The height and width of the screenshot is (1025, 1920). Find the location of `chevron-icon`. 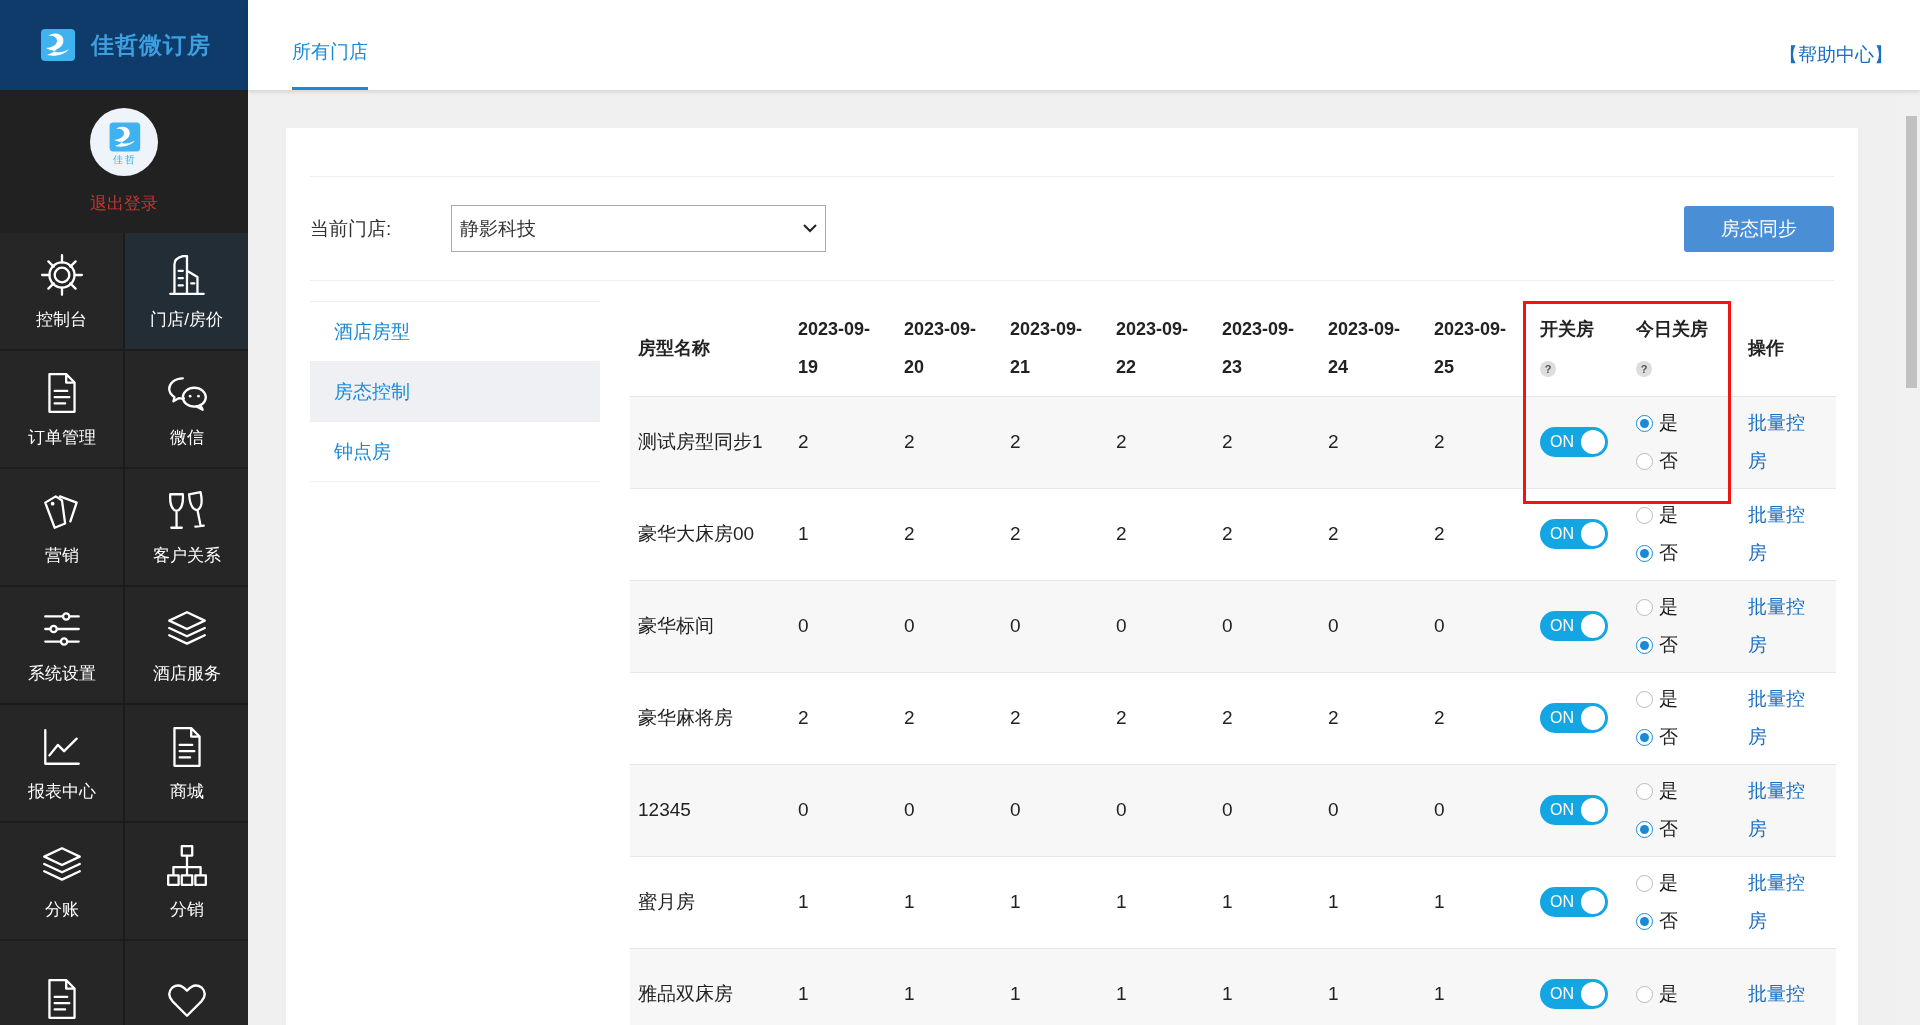

chevron-icon is located at coordinates (810, 228).